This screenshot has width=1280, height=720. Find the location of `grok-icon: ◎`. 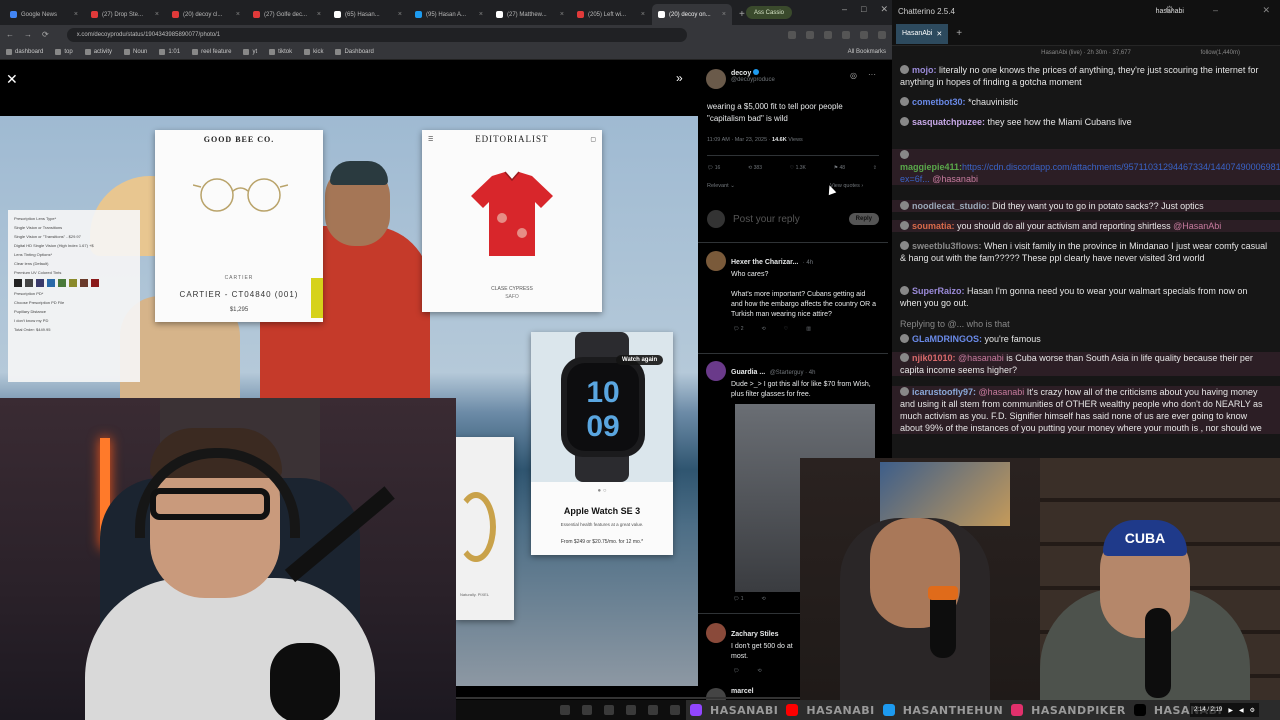

grok-icon: ◎ is located at coordinates (853, 75).